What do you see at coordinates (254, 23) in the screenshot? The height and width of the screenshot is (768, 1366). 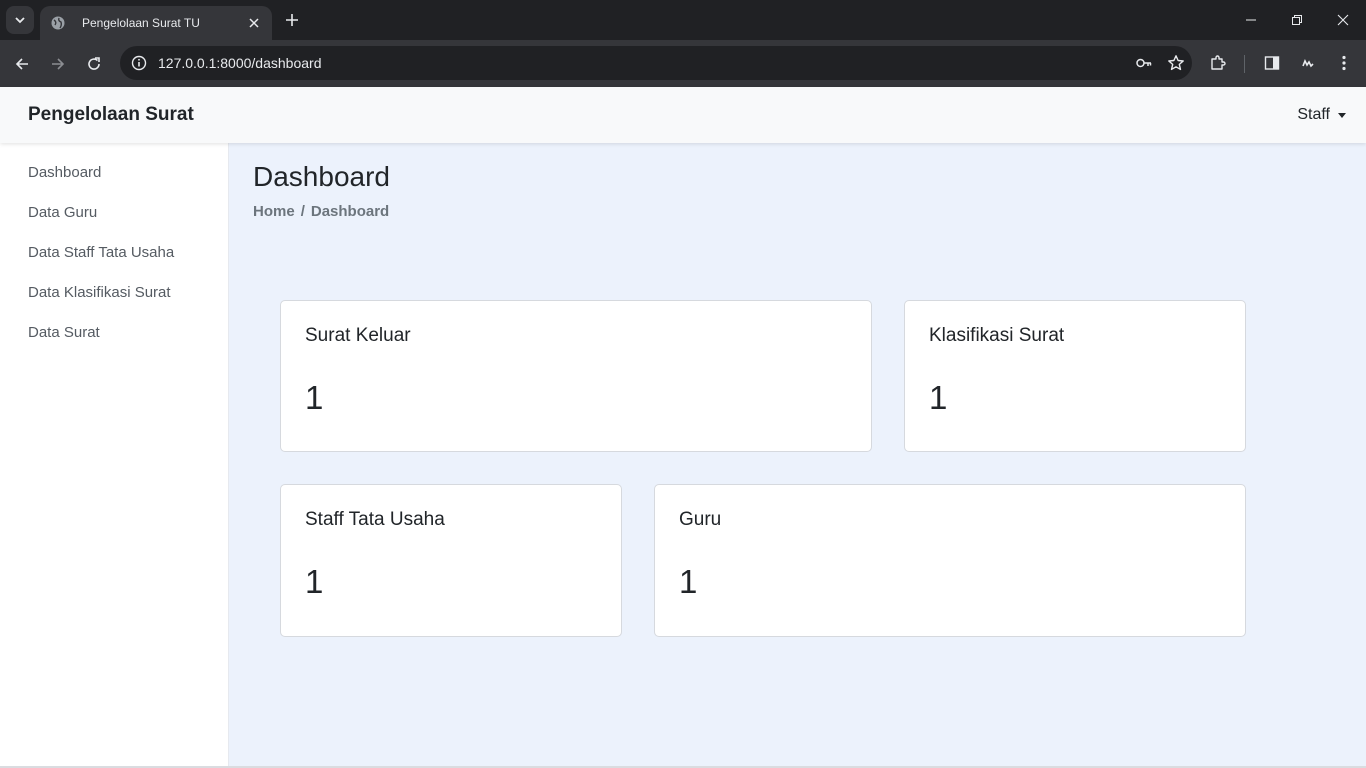 I see `close-icon` at bounding box center [254, 23].